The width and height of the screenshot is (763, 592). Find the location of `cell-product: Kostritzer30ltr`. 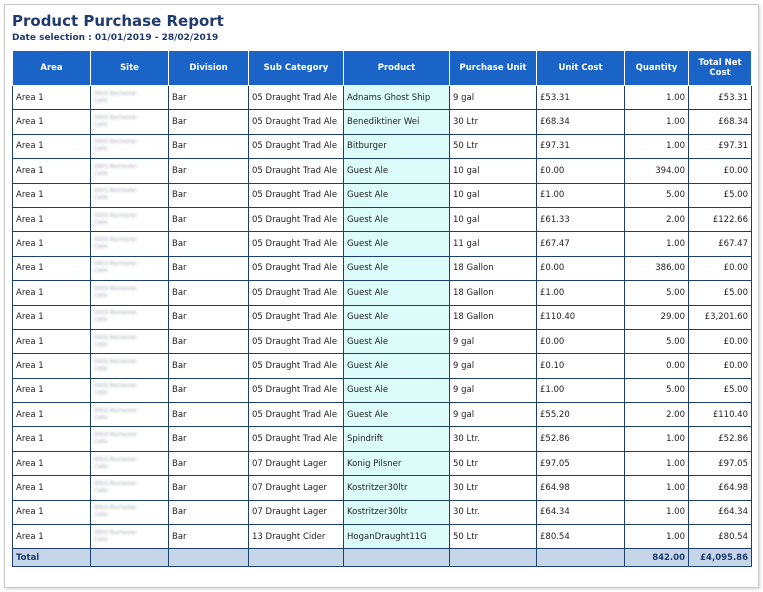

cell-product: Kostritzer30ltr is located at coordinates (396, 488).